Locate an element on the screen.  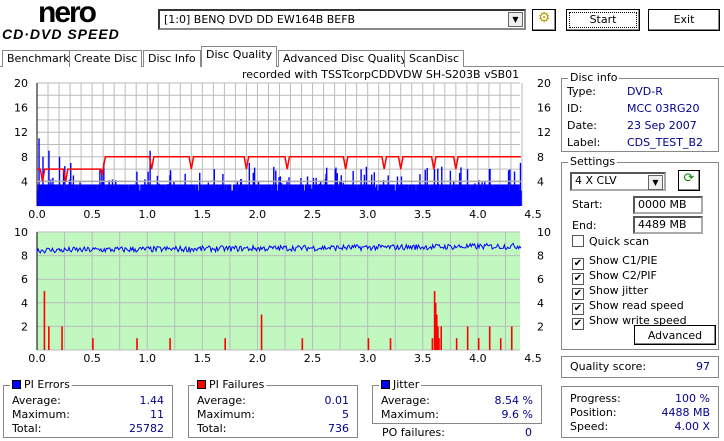
y-tick-label-left: 10 is located at coordinates (21, 232).